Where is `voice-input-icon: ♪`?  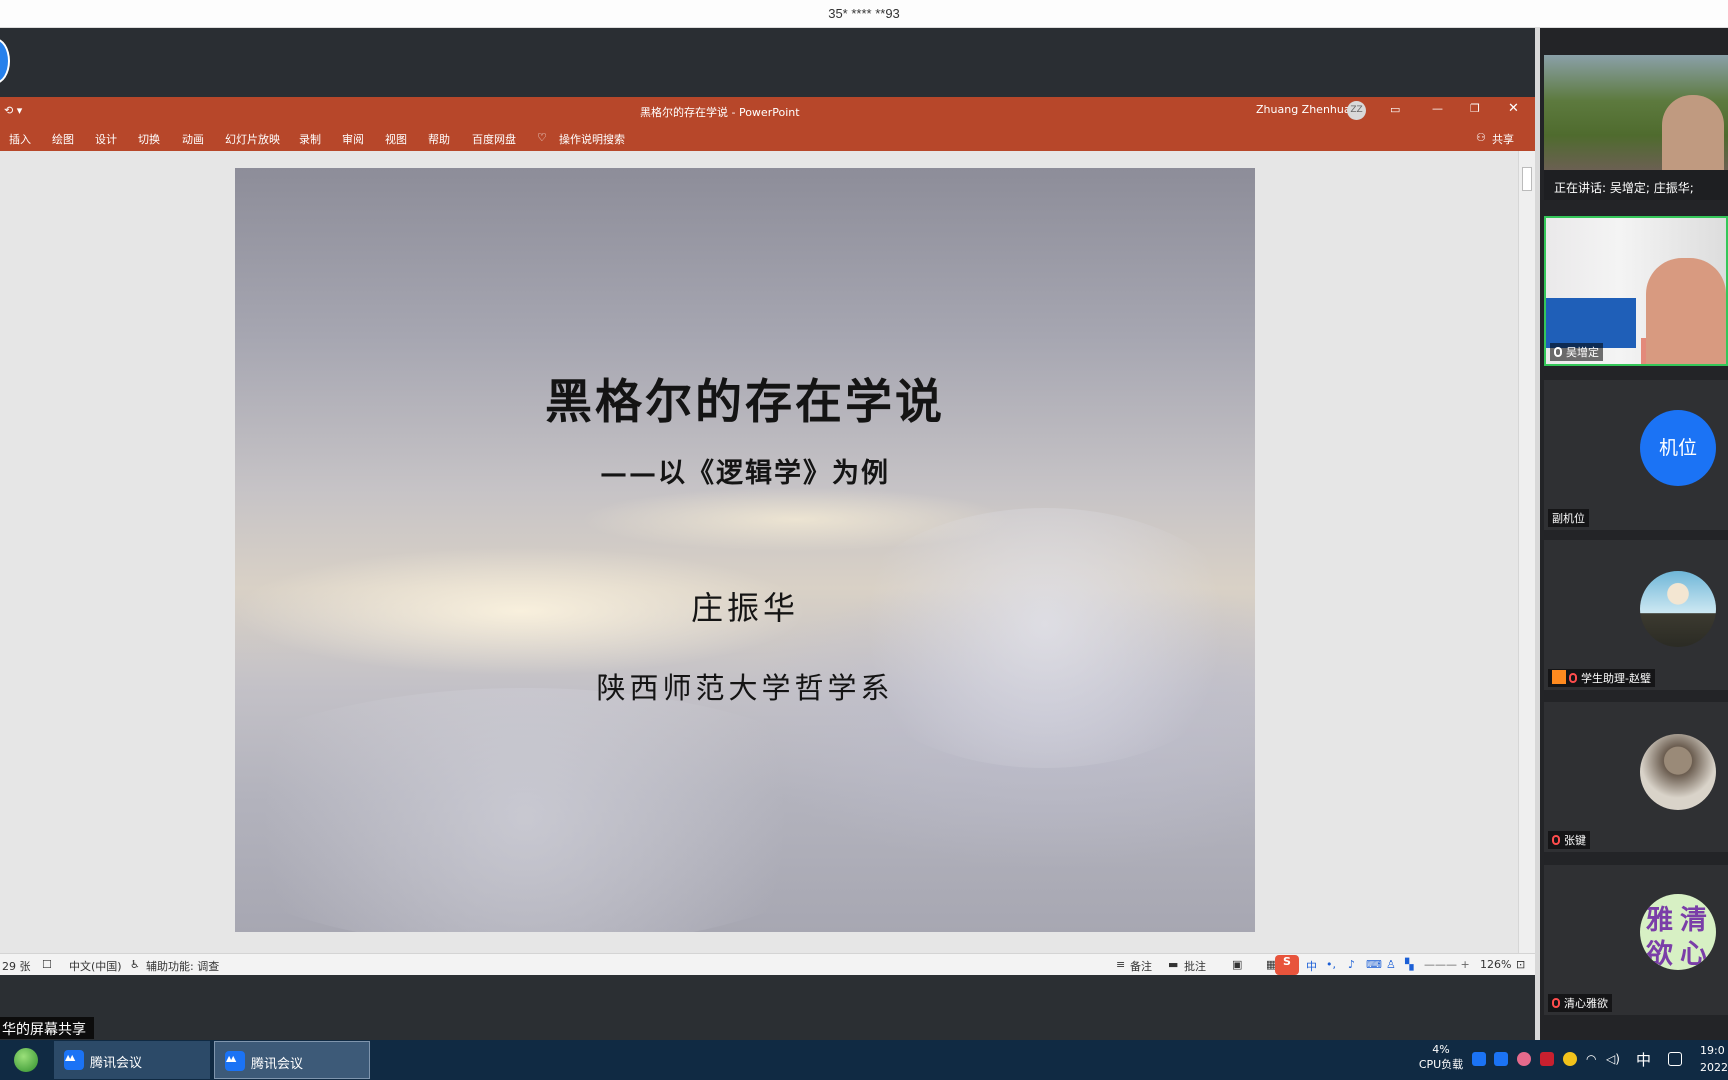 voice-input-icon: ♪ is located at coordinates (1351, 964).